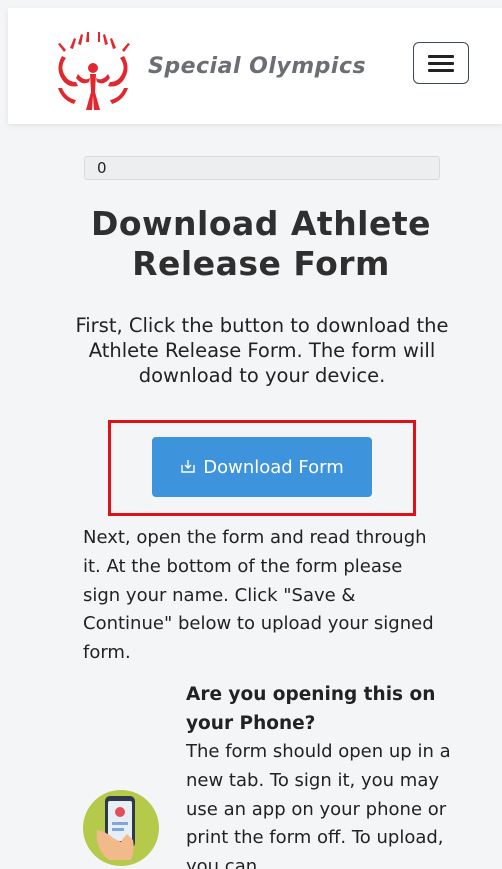 The width and height of the screenshot is (502, 869). What do you see at coordinates (261, 243) in the screenshot?
I see `page-title: Download Athlete Release Form` at bounding box center [261, 243].